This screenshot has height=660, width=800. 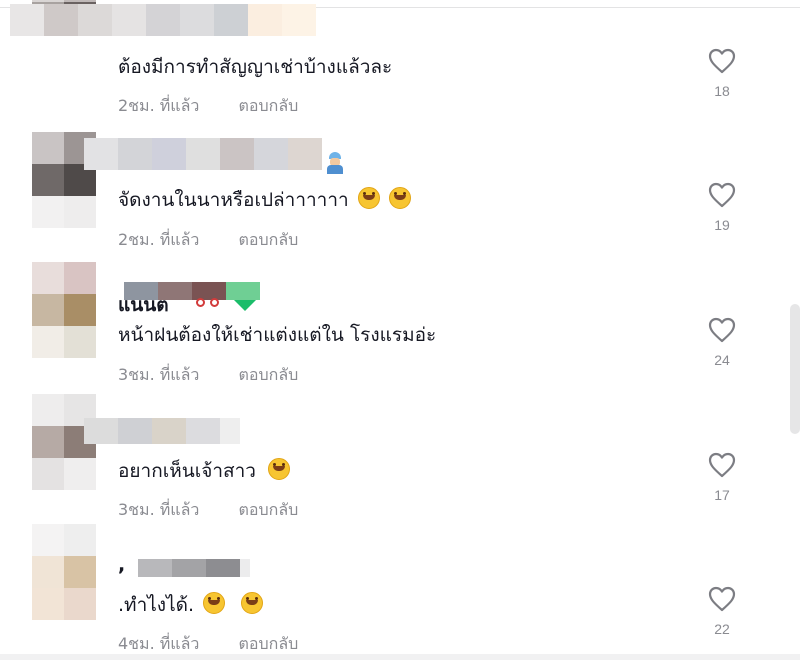 I want to click on comment-text: ต้องมีการทำสัญญาเช่าบ้างแล้วละ, so click(x=255, y=67).